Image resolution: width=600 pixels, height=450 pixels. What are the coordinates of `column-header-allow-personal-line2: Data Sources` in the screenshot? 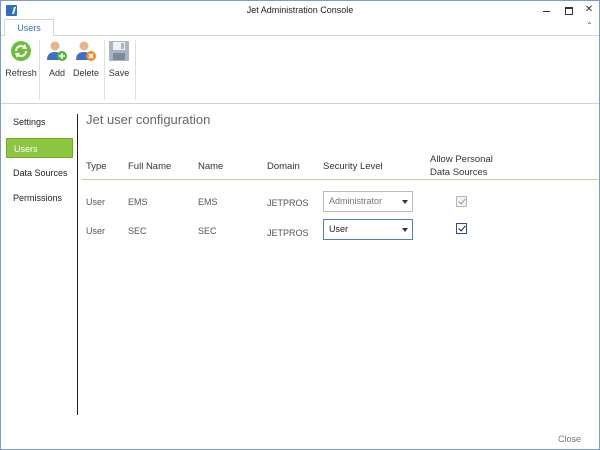 It's located at (459, 172).